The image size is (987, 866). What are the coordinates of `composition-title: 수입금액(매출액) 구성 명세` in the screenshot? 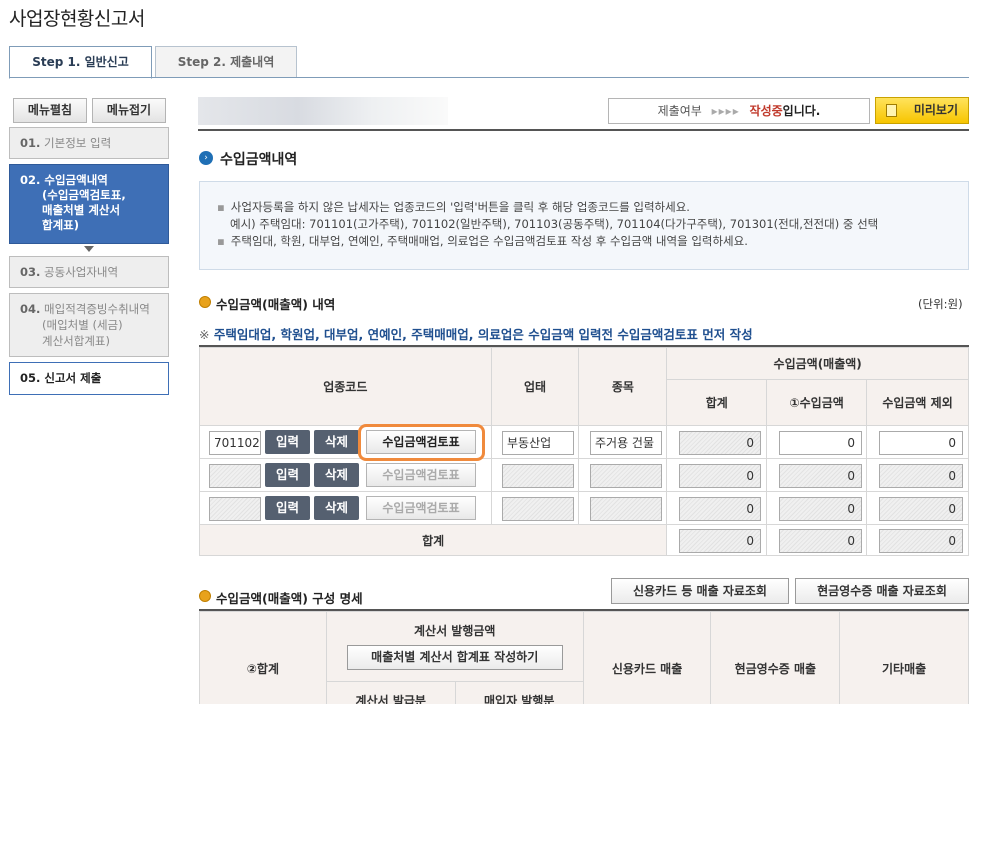 It's located at (289, 598).